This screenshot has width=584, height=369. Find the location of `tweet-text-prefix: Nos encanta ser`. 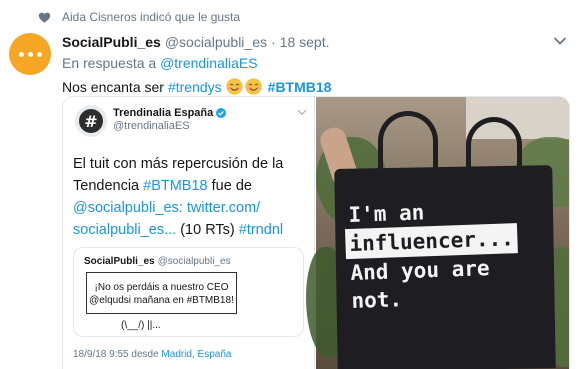

tweet-text-prefix: Nos encanta ser is located at coordinates (113, 86).